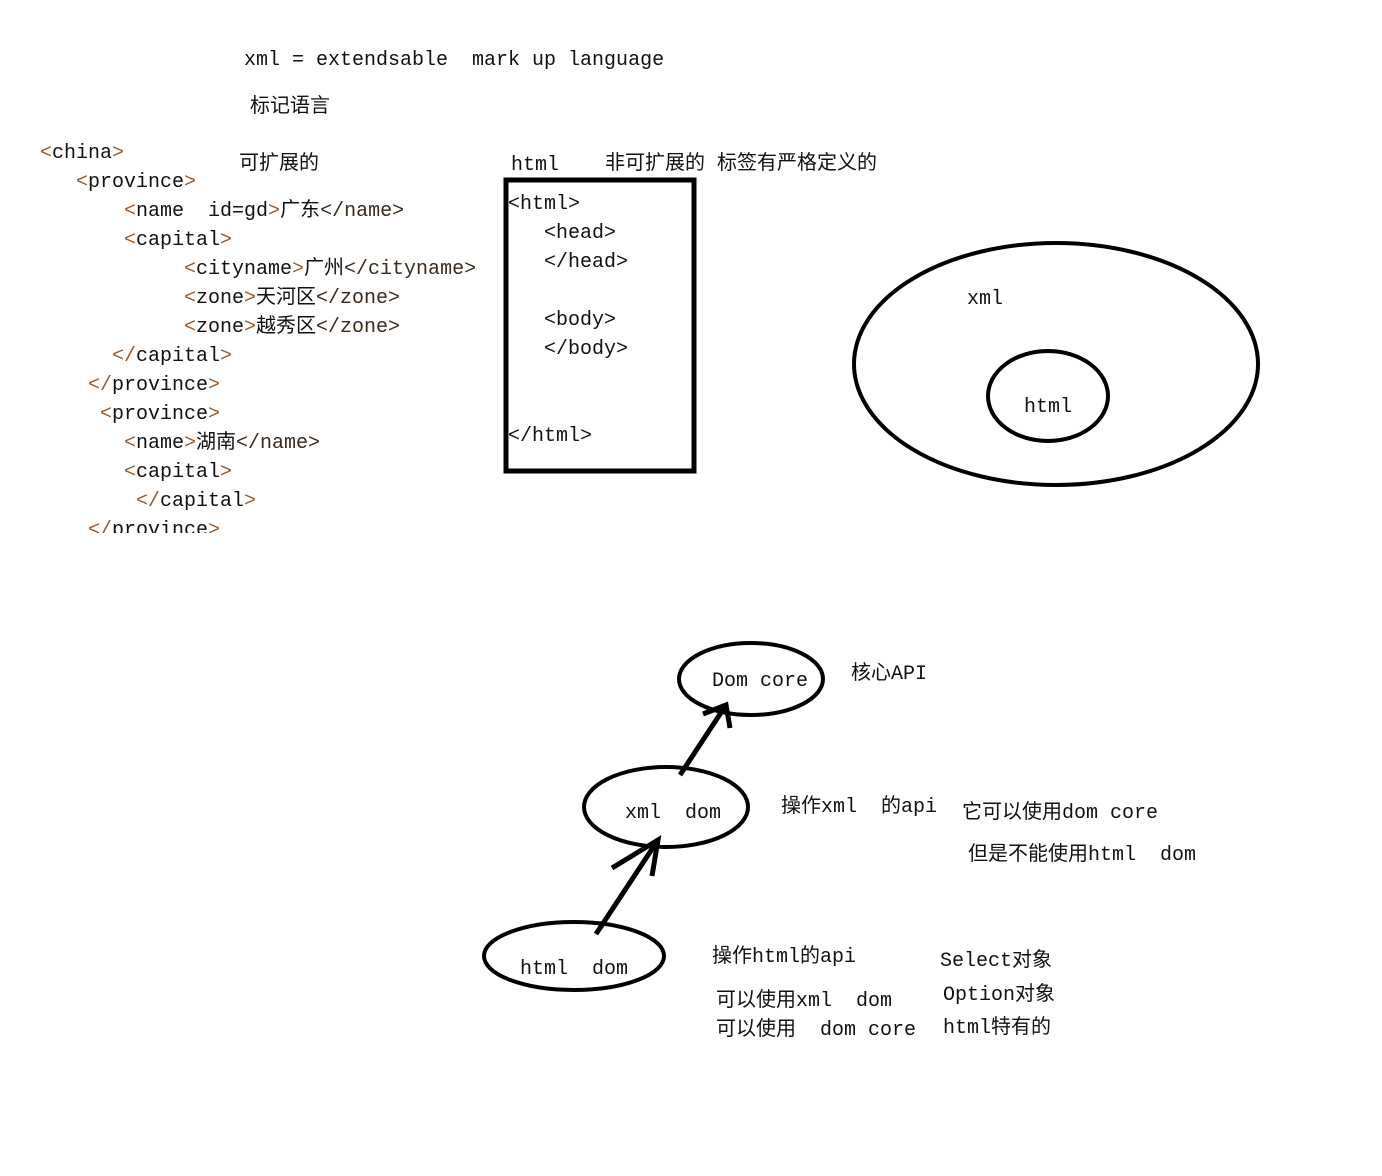  Describe the element at coordinates (550, 436) in the screenshot. I see `html-code-line: </html>` at that location.